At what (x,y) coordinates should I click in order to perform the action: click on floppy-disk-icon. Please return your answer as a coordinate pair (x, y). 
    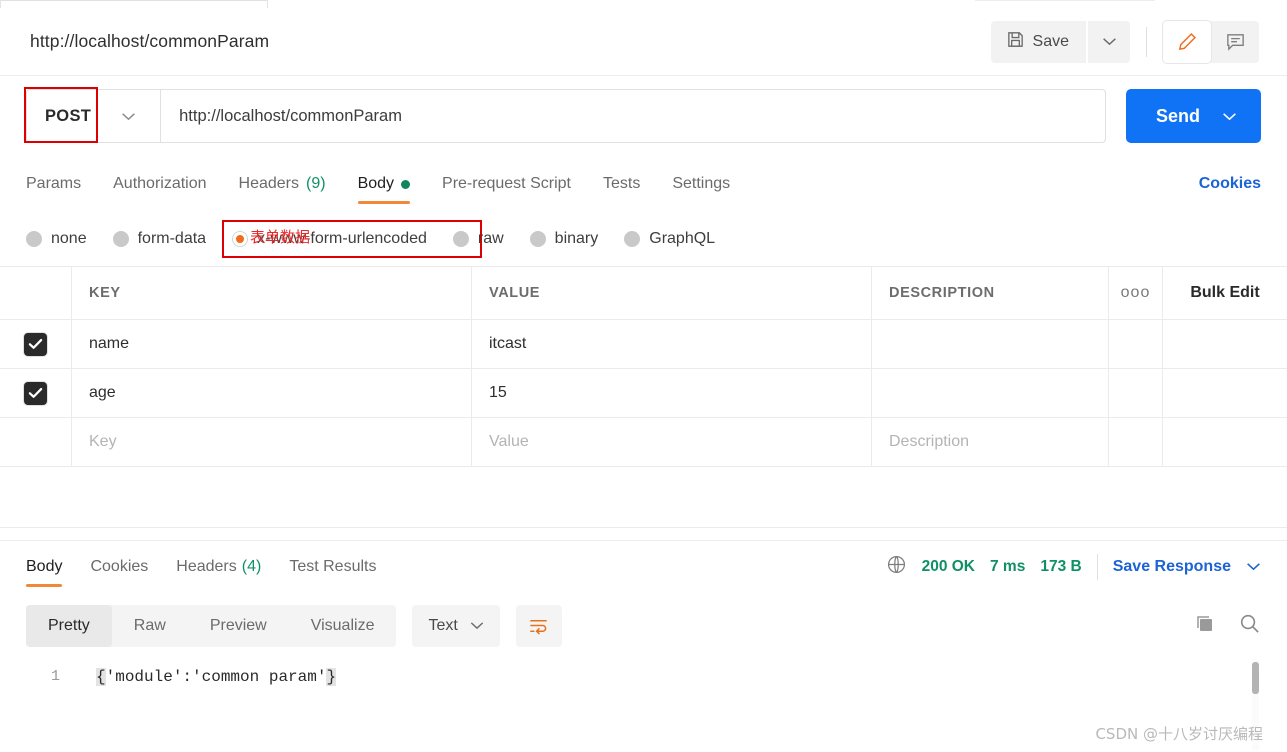
    Looking at the image, I should click on (1015, 42).